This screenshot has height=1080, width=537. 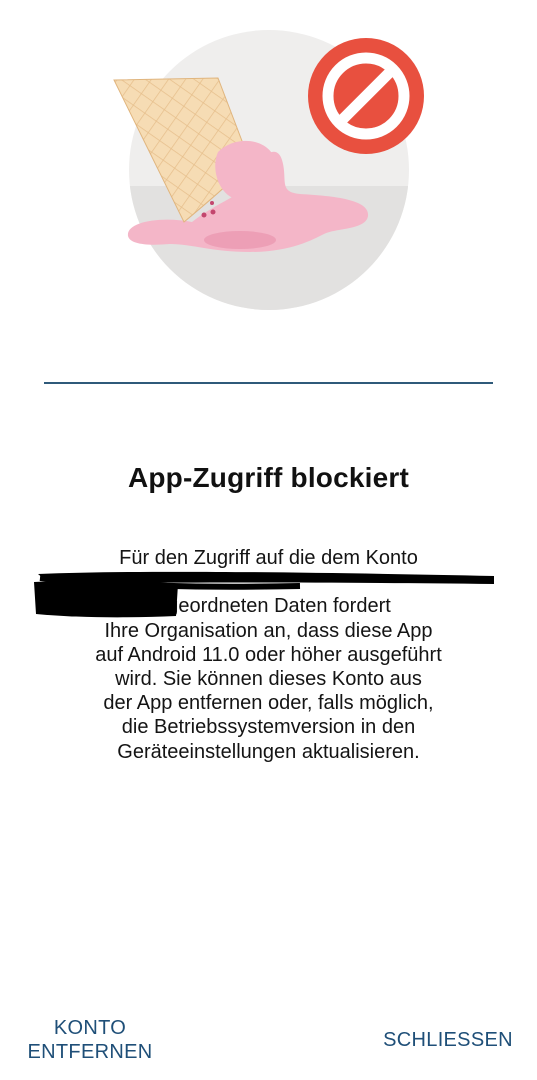 I want to click on dialog-title: App-Zugriff blockiert, so click(x=268, y=477).